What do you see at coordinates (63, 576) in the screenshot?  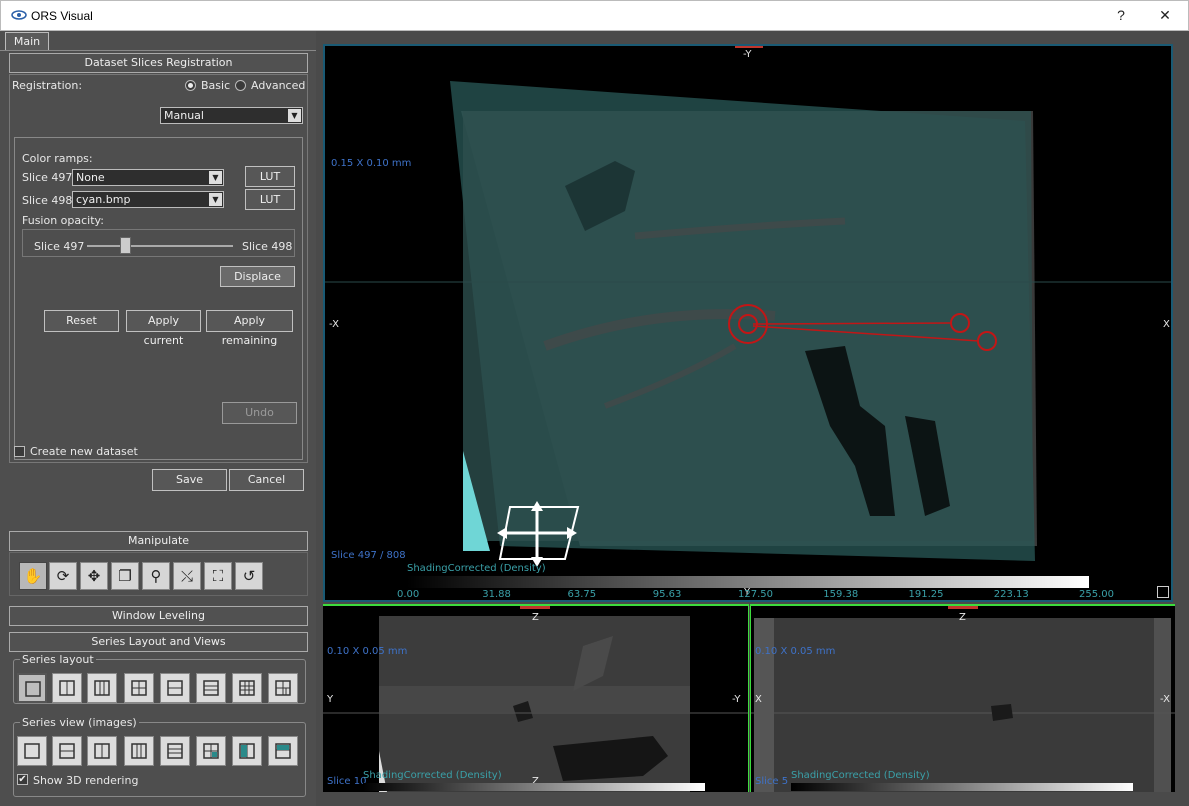 I see `rotate-icon: ⟳` at bounding box center [63, 576].